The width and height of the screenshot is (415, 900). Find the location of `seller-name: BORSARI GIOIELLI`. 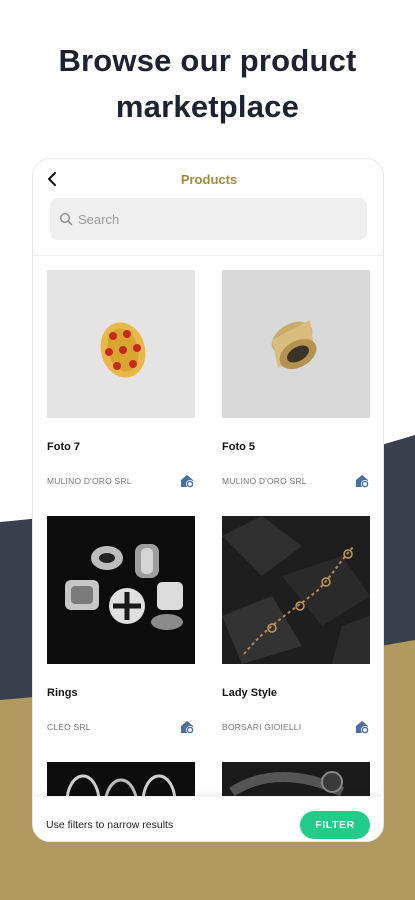

seller-name: BORSARI GIOIELLI is located at coordinates (262, 727).